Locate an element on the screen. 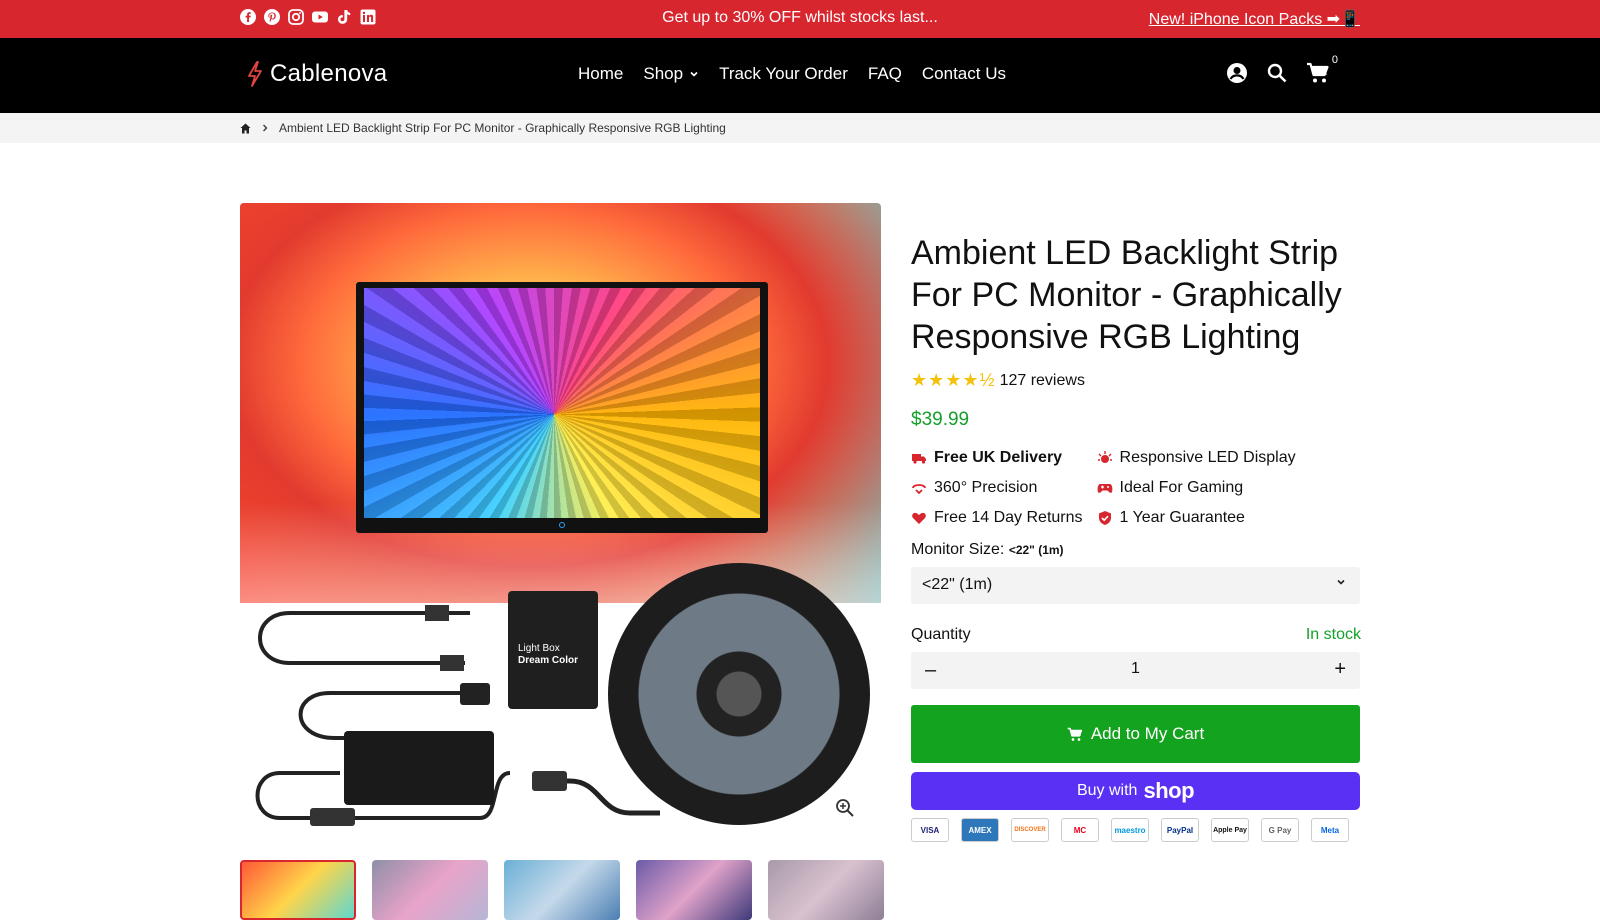 This screenshot has height=920, width=1600. mastercard-icon: MC is located at coordinates (1080, 830).